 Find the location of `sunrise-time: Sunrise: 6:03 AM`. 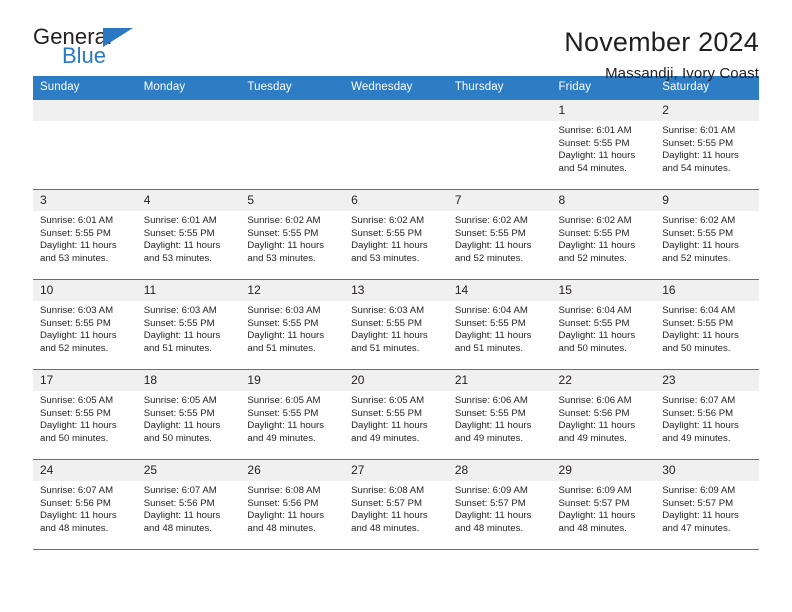

sunrise-time: Sunrise: 6:03 AM is located at coordinates (284, 310).